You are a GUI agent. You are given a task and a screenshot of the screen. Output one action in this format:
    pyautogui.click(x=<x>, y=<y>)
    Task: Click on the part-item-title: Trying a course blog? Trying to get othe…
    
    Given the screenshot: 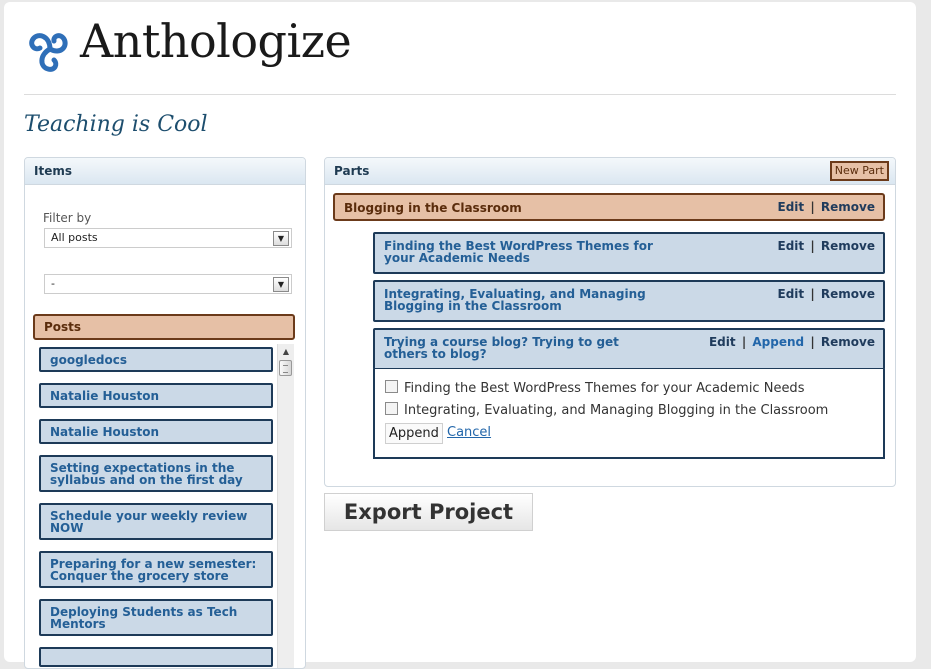 What is the action you would take?
    pyautogui.click(x=501, y=348)
    